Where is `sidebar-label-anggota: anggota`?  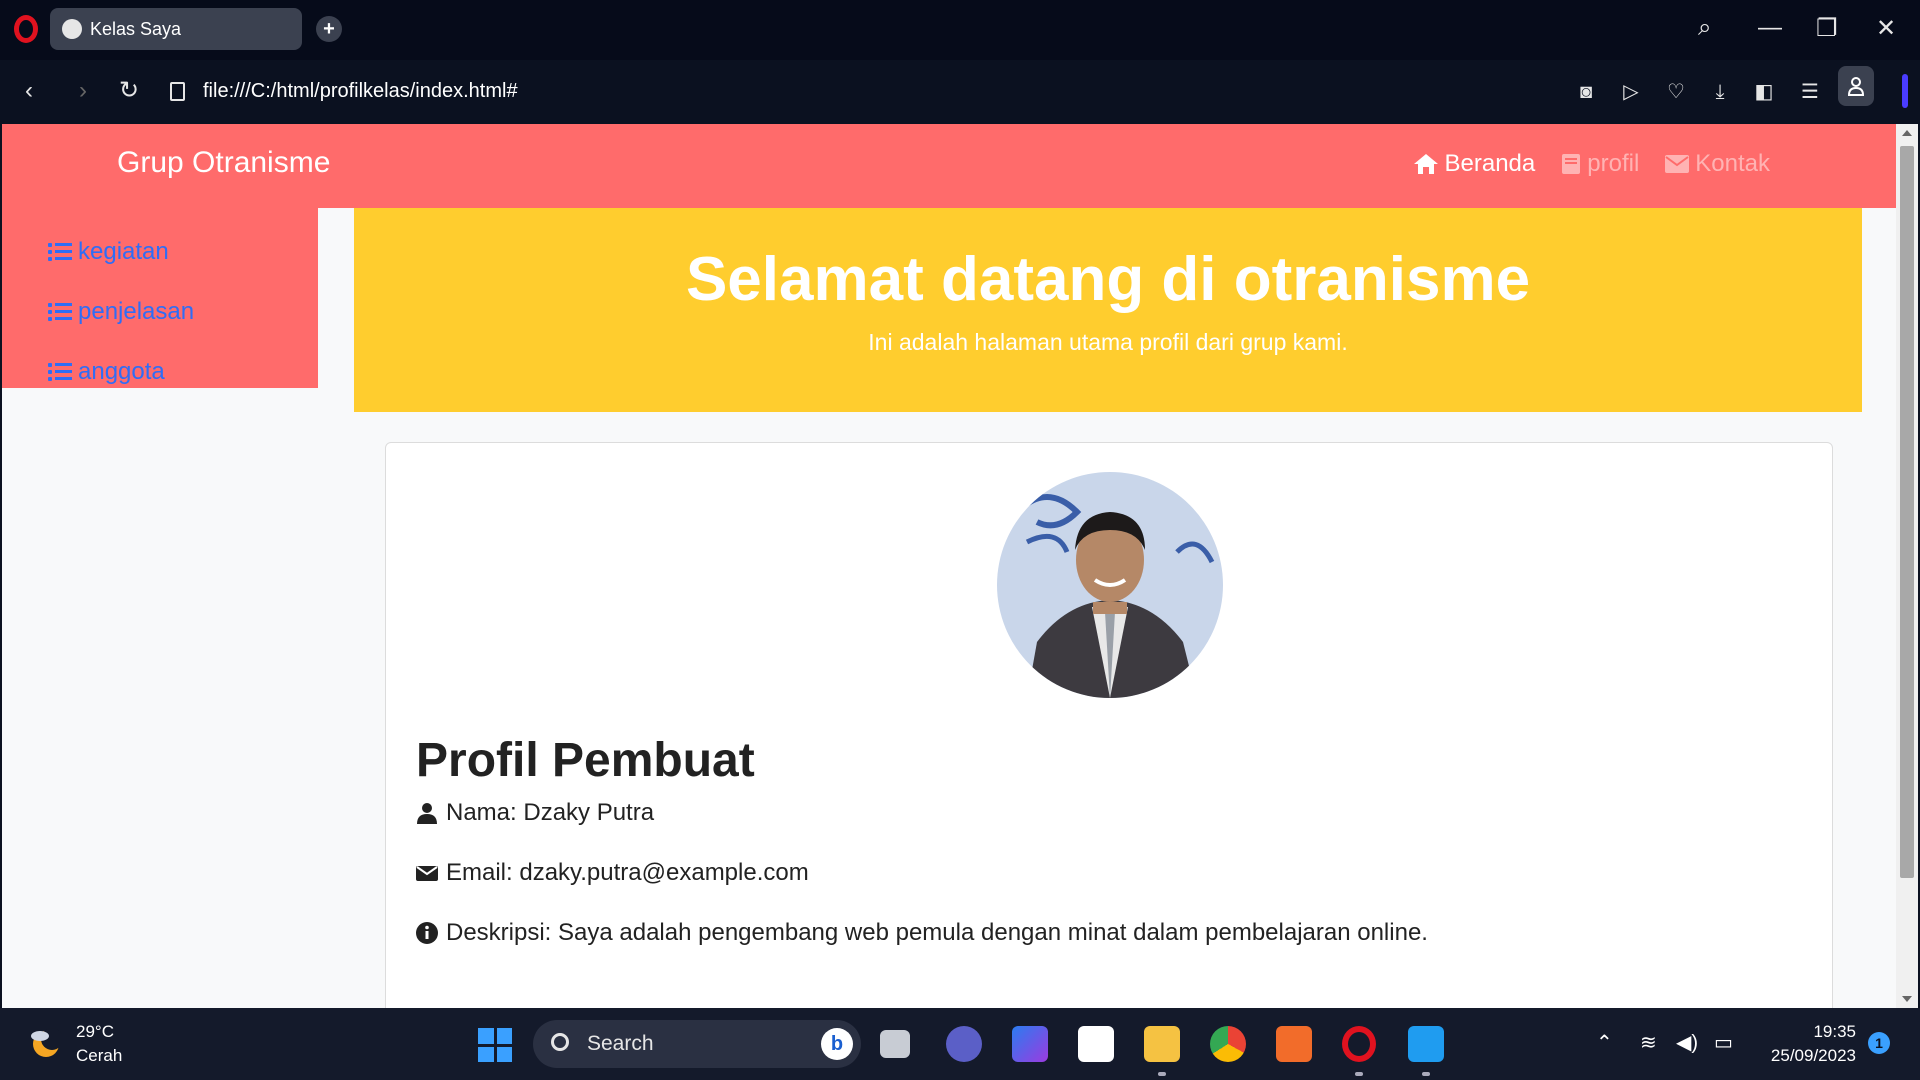 sidebar-label-anggota: anggota is located at coordinates (121, 371).